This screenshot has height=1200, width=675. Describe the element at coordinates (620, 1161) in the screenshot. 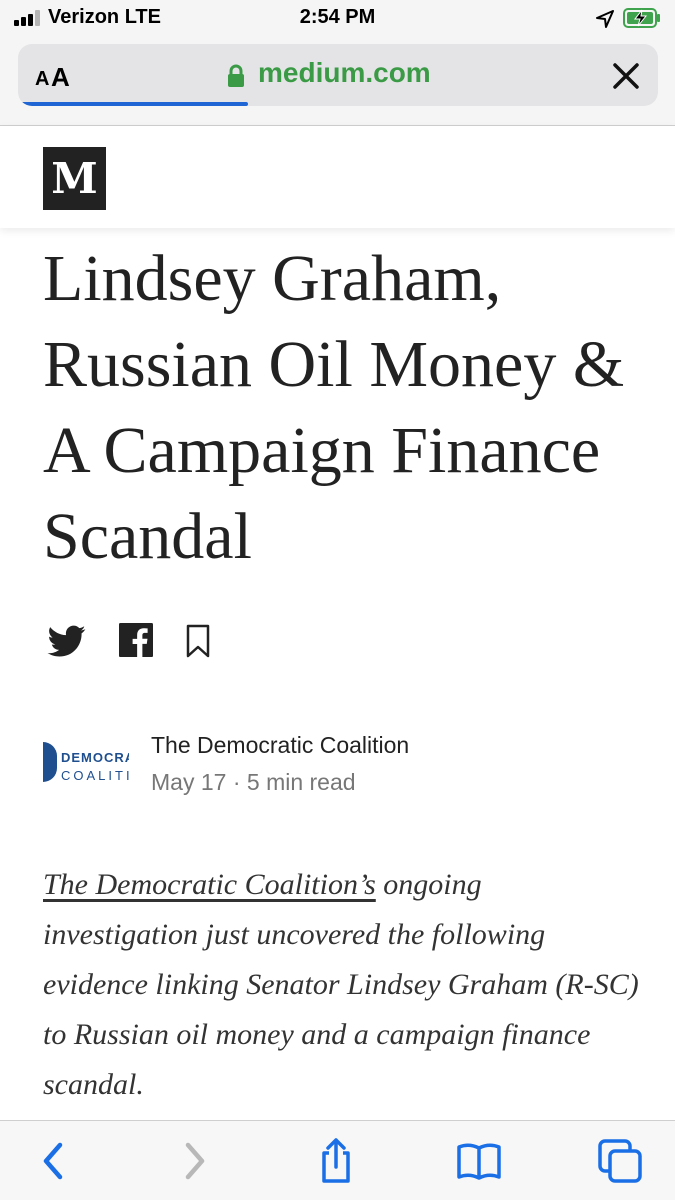

I see `tabs-icon` at that location.